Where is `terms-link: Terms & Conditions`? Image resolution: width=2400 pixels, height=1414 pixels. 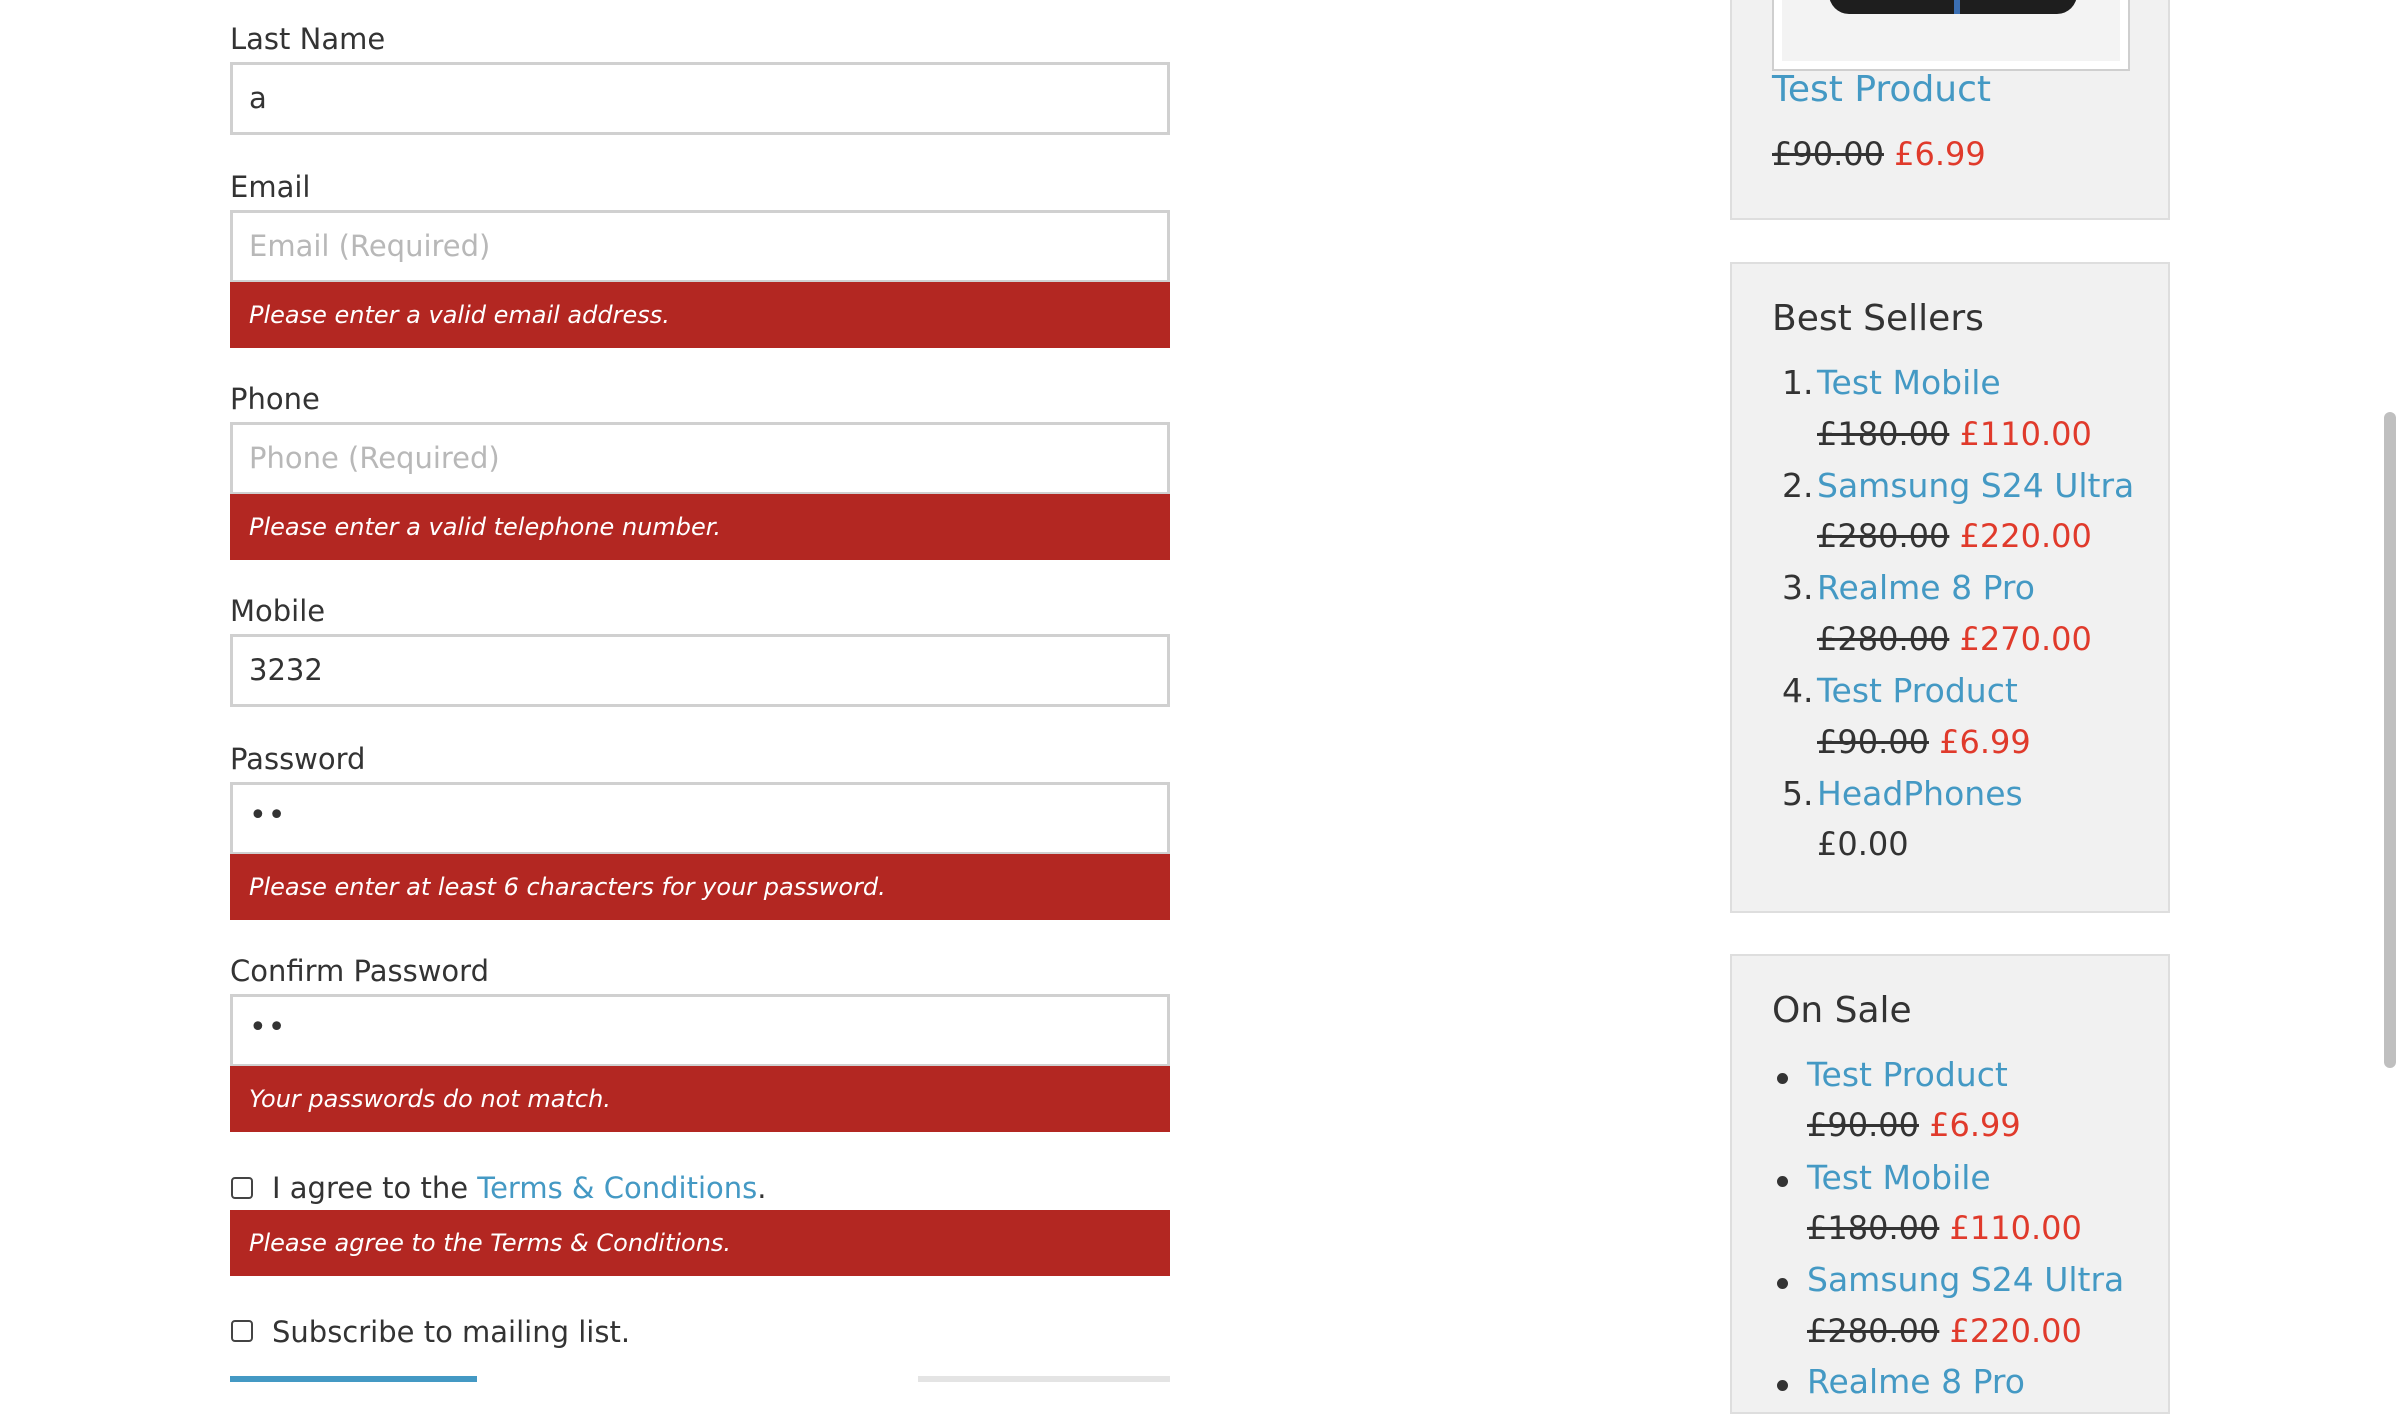 terms-link: Terms & Conditions is located at coordinates (617, 1188).